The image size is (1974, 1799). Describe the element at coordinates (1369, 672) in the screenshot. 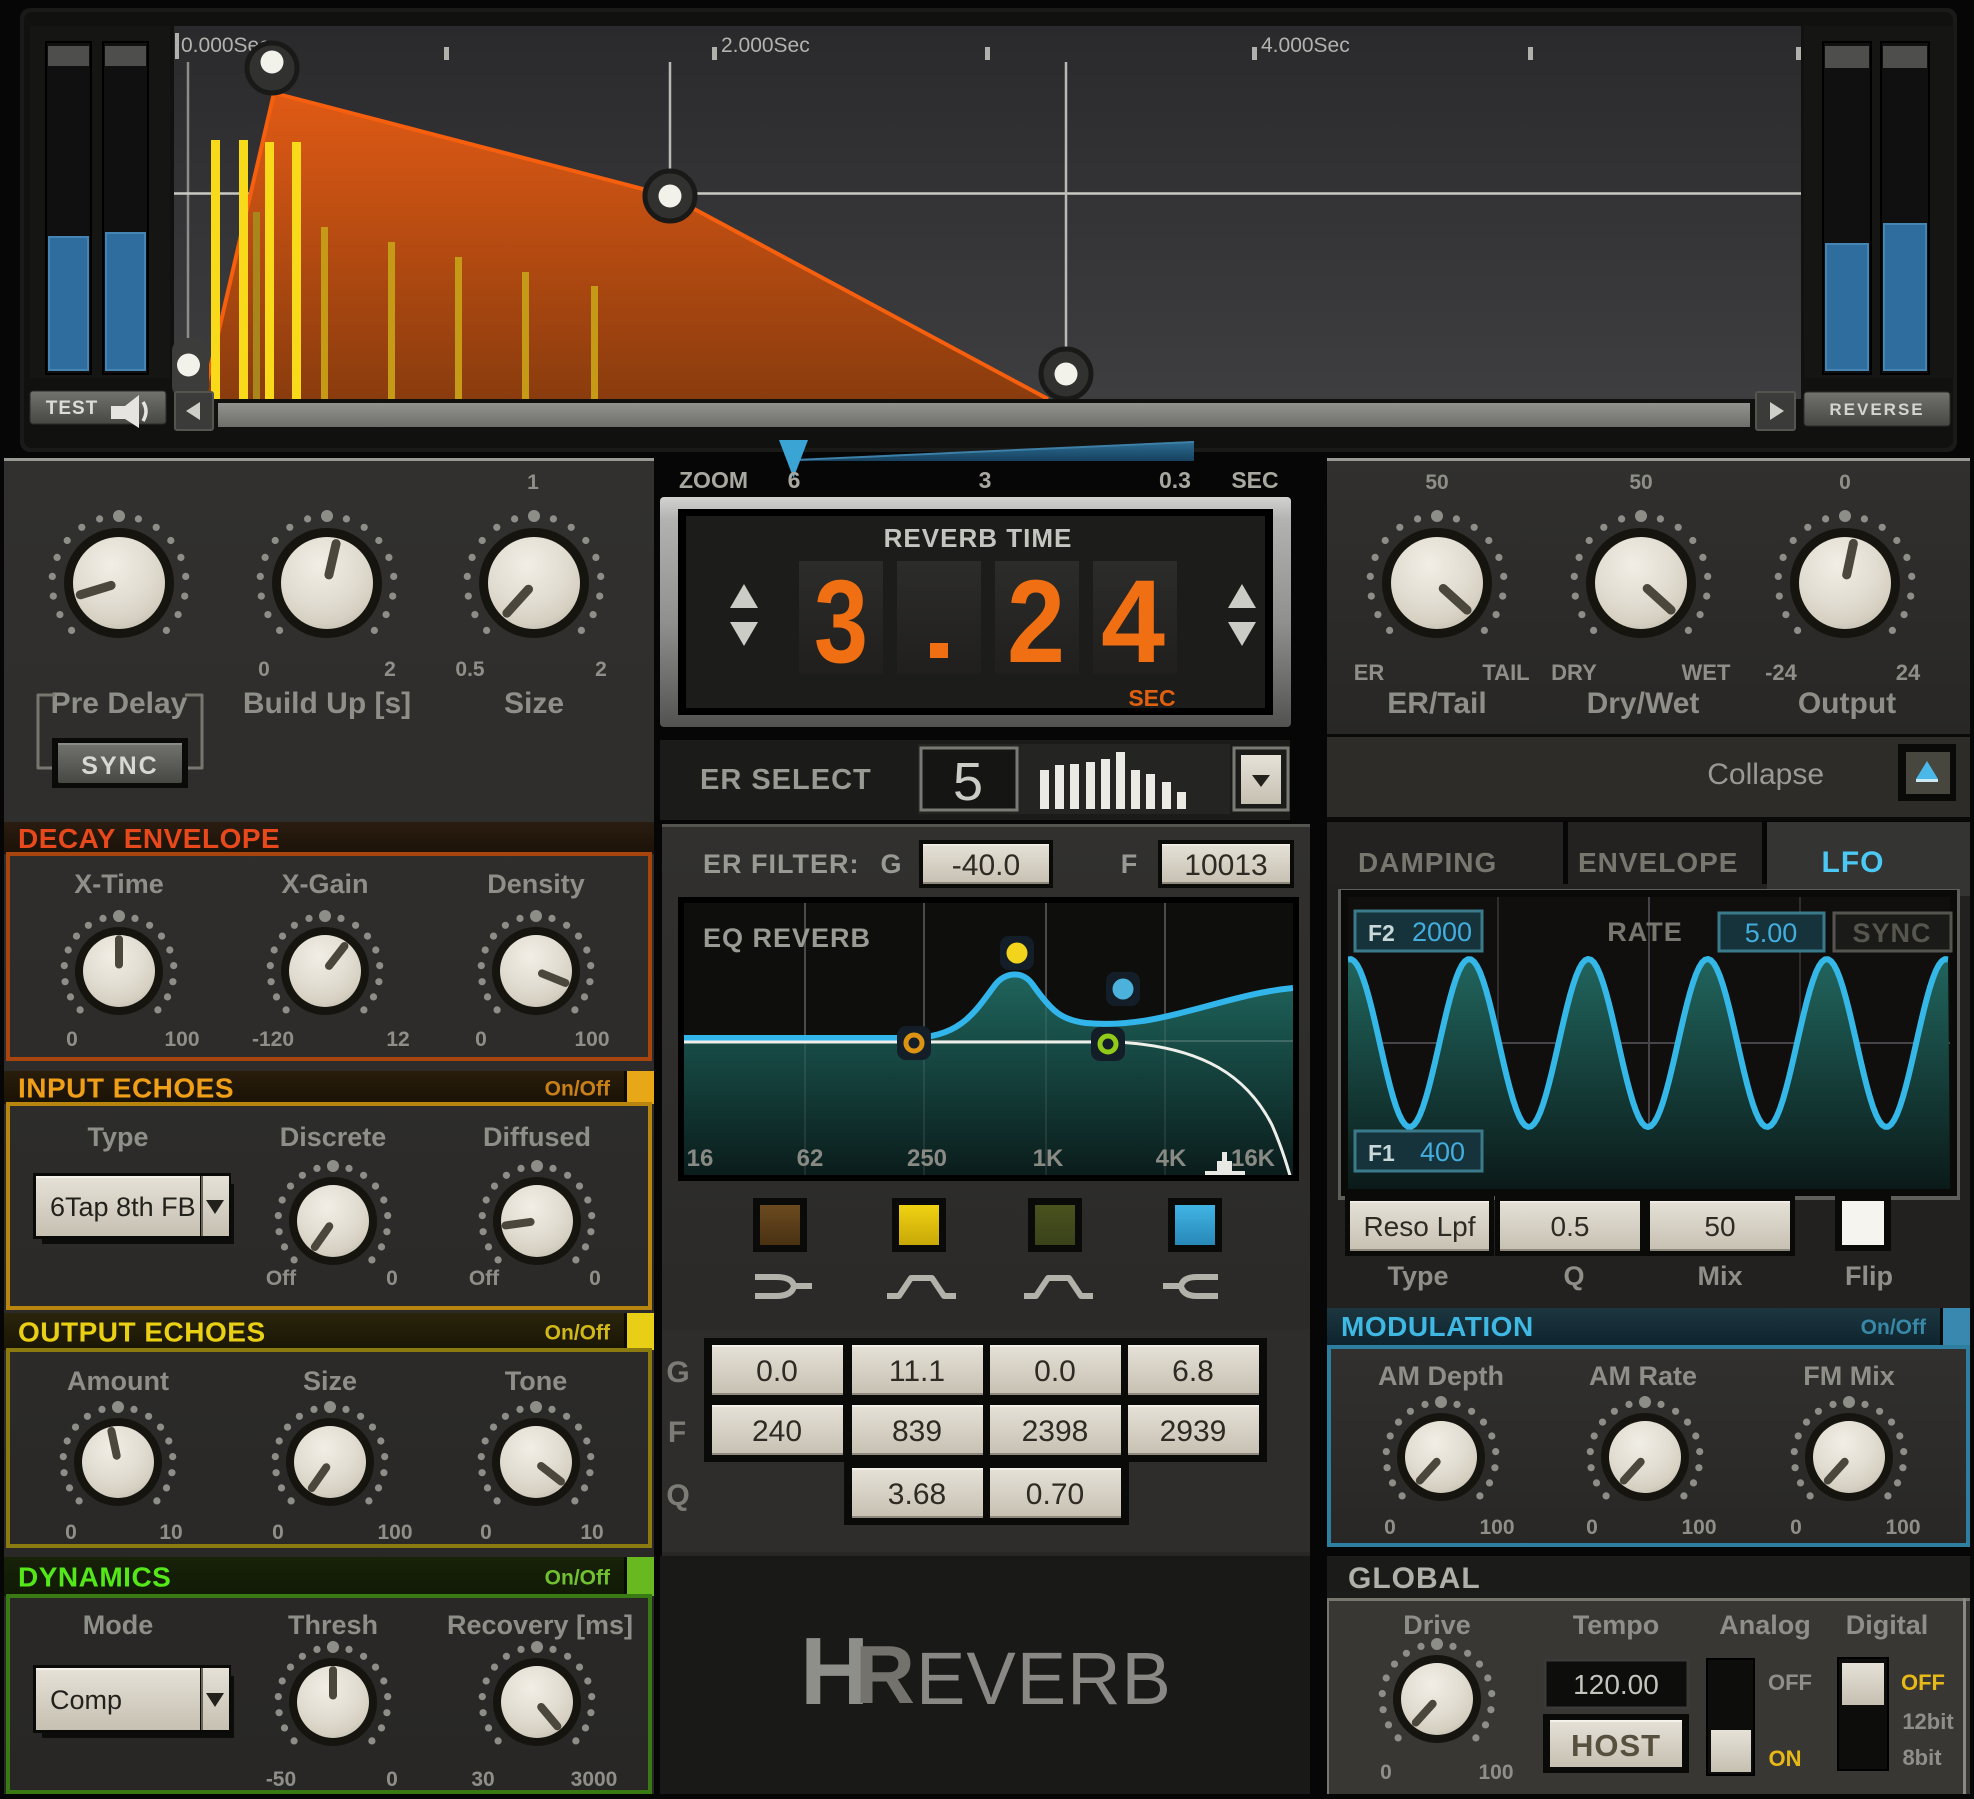

I see `svg-text: ER` at that location.